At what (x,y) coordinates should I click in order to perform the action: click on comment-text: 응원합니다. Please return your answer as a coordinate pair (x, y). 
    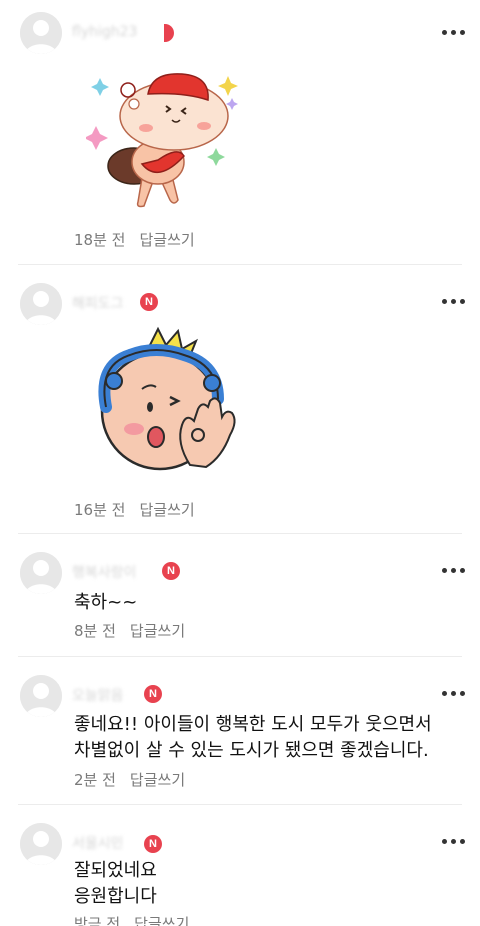
    Looking at the image, I should click on (115, 896).